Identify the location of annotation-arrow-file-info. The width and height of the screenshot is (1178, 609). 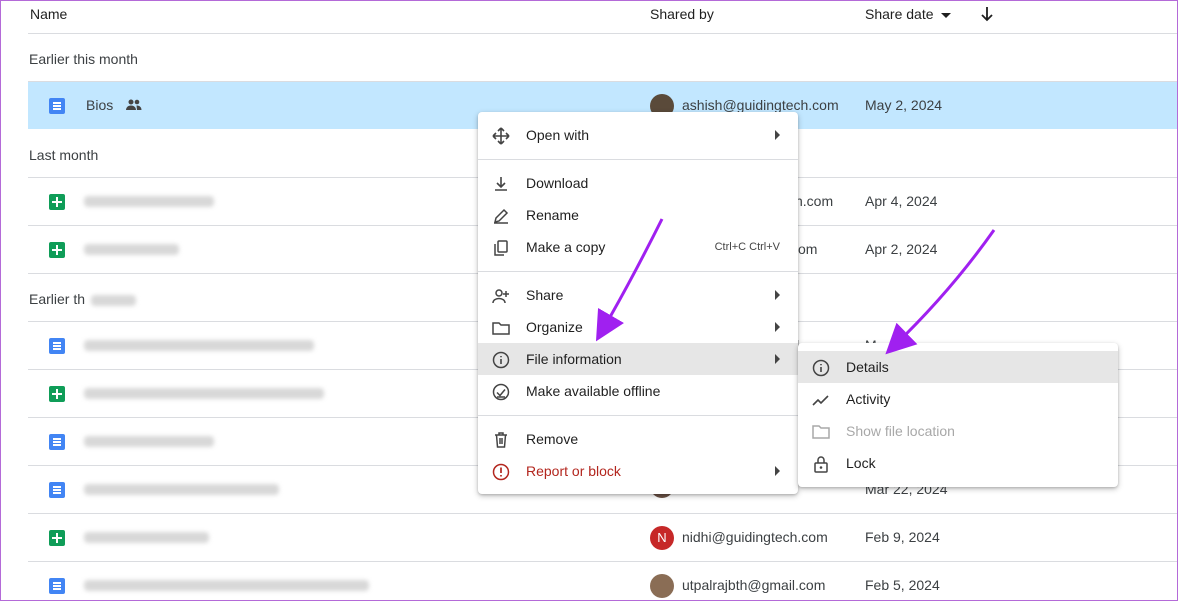
(629, 280).